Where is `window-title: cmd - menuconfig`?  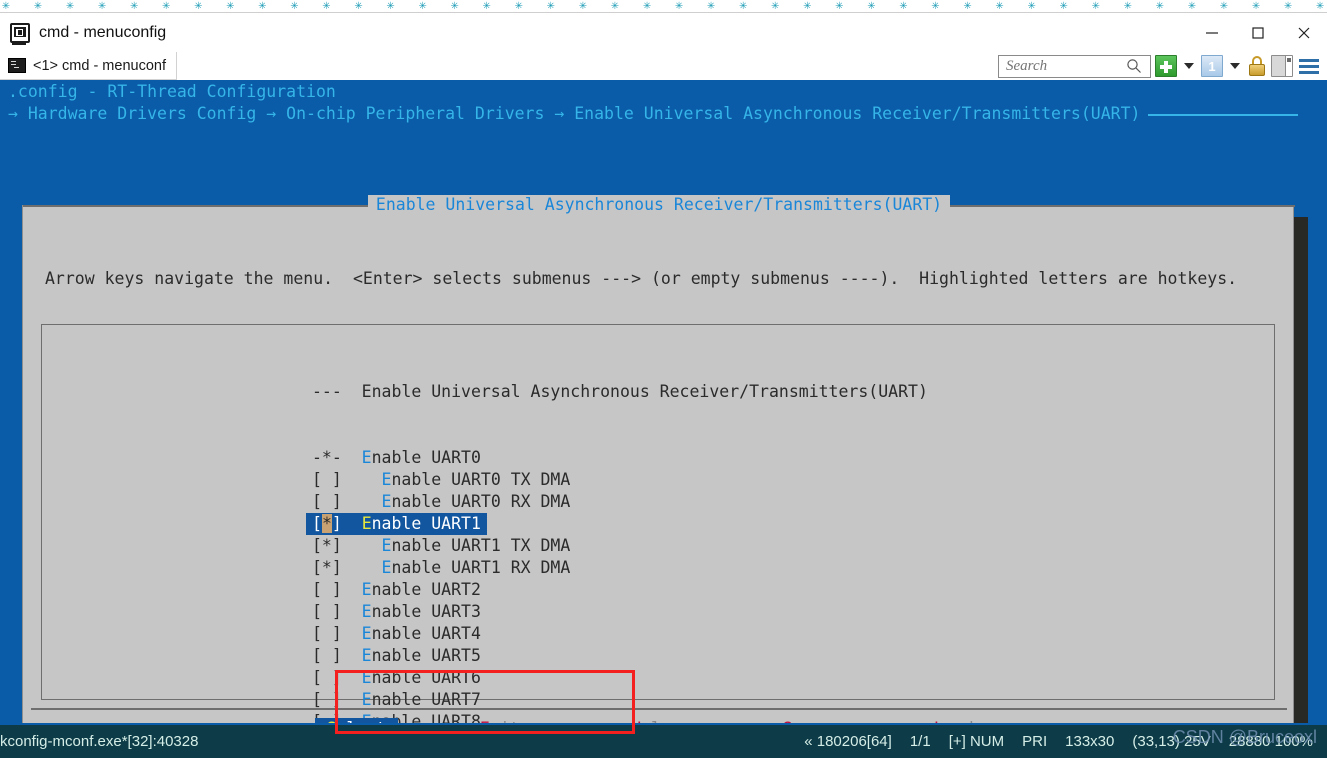 window-title: cmd - menuconfig is located at coordinates (103, 32).